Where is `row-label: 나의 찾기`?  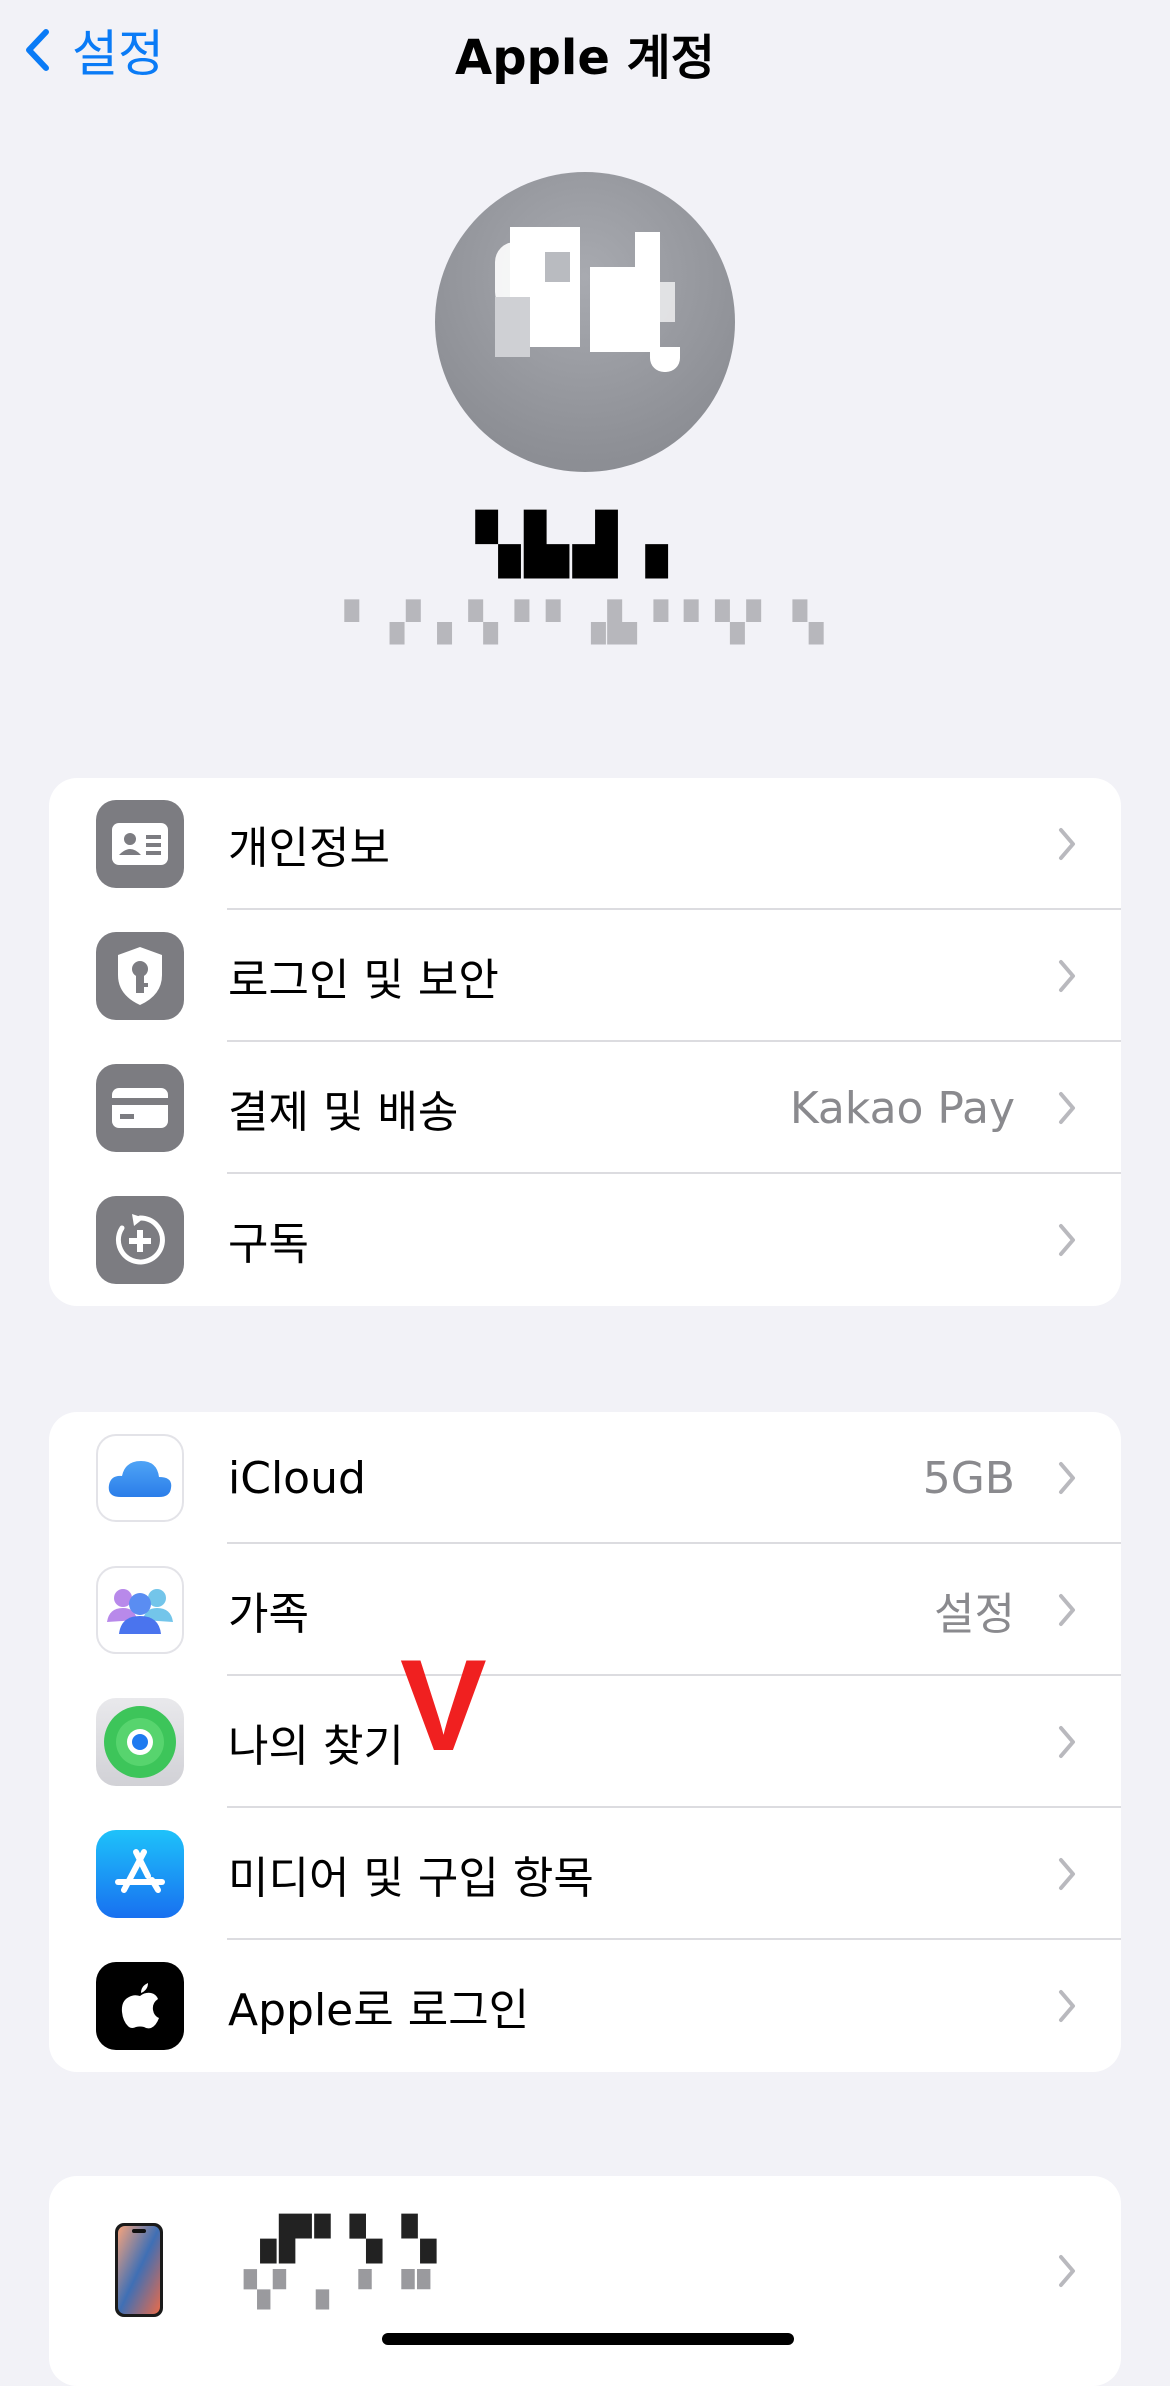
row-label: 나의 찾기 is located at coordinates (316, 1746).